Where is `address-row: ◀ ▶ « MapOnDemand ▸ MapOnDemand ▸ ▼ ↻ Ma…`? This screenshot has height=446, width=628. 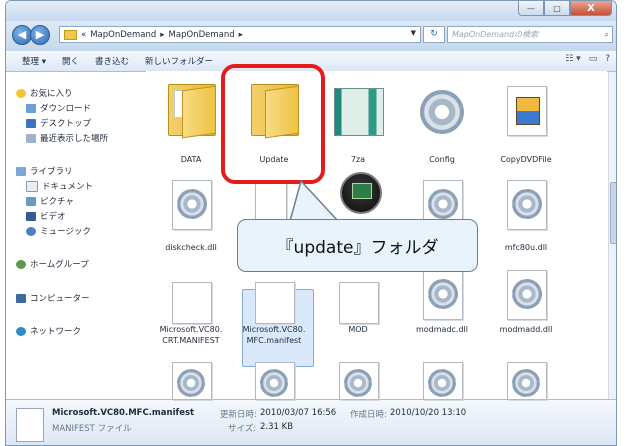 address-row: ◀ ▶ « MapOnDemand ▸ MapOnDemand ▸ ▼ ↻ Ma… is located at coordinates (311, 36).